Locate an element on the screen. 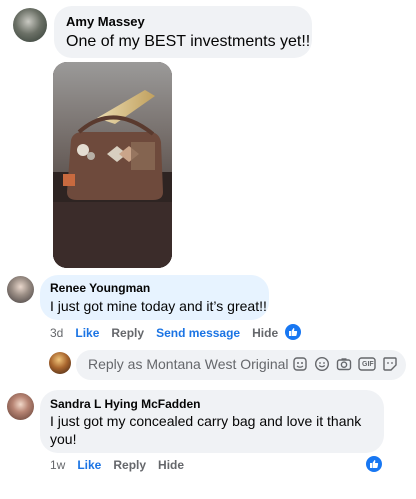  camera-icon is located at coordinates (344, 364).